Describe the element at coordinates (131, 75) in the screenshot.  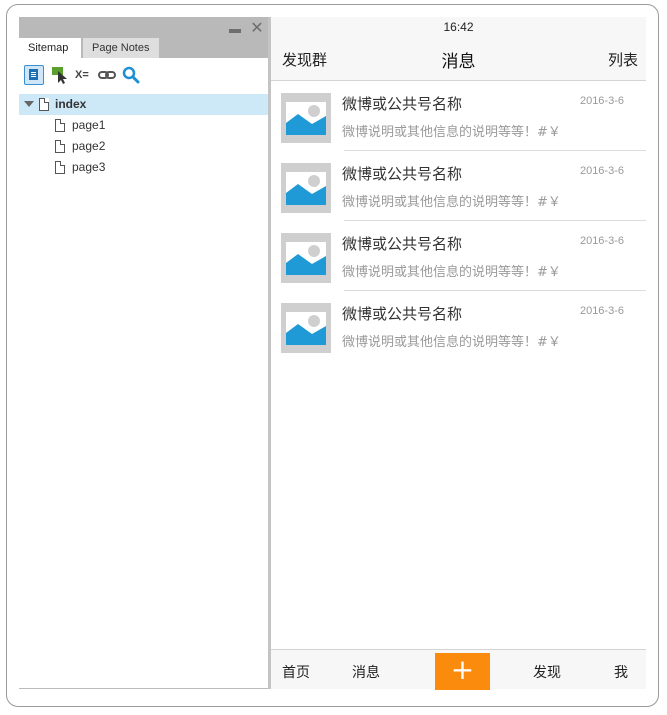
I see `search-icon` at that location.